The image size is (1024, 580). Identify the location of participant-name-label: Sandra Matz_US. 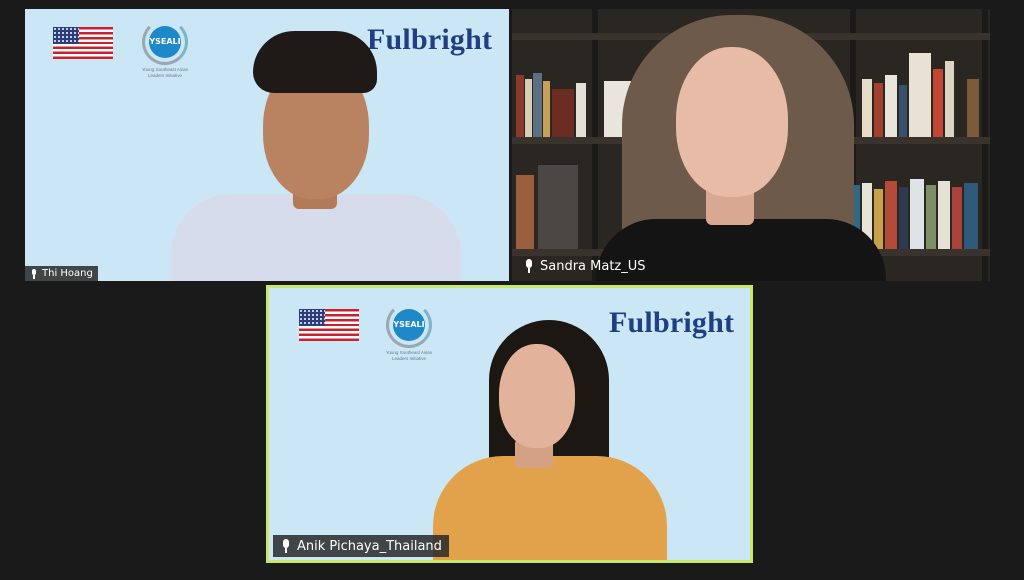
(584, 266).